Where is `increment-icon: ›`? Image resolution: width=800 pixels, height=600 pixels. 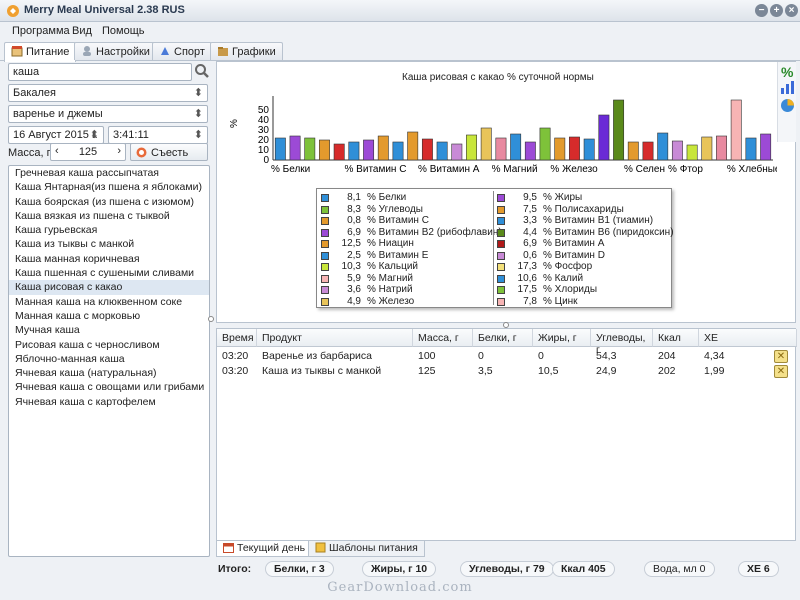 increment-icon: › is located at coordinates (119, 151).